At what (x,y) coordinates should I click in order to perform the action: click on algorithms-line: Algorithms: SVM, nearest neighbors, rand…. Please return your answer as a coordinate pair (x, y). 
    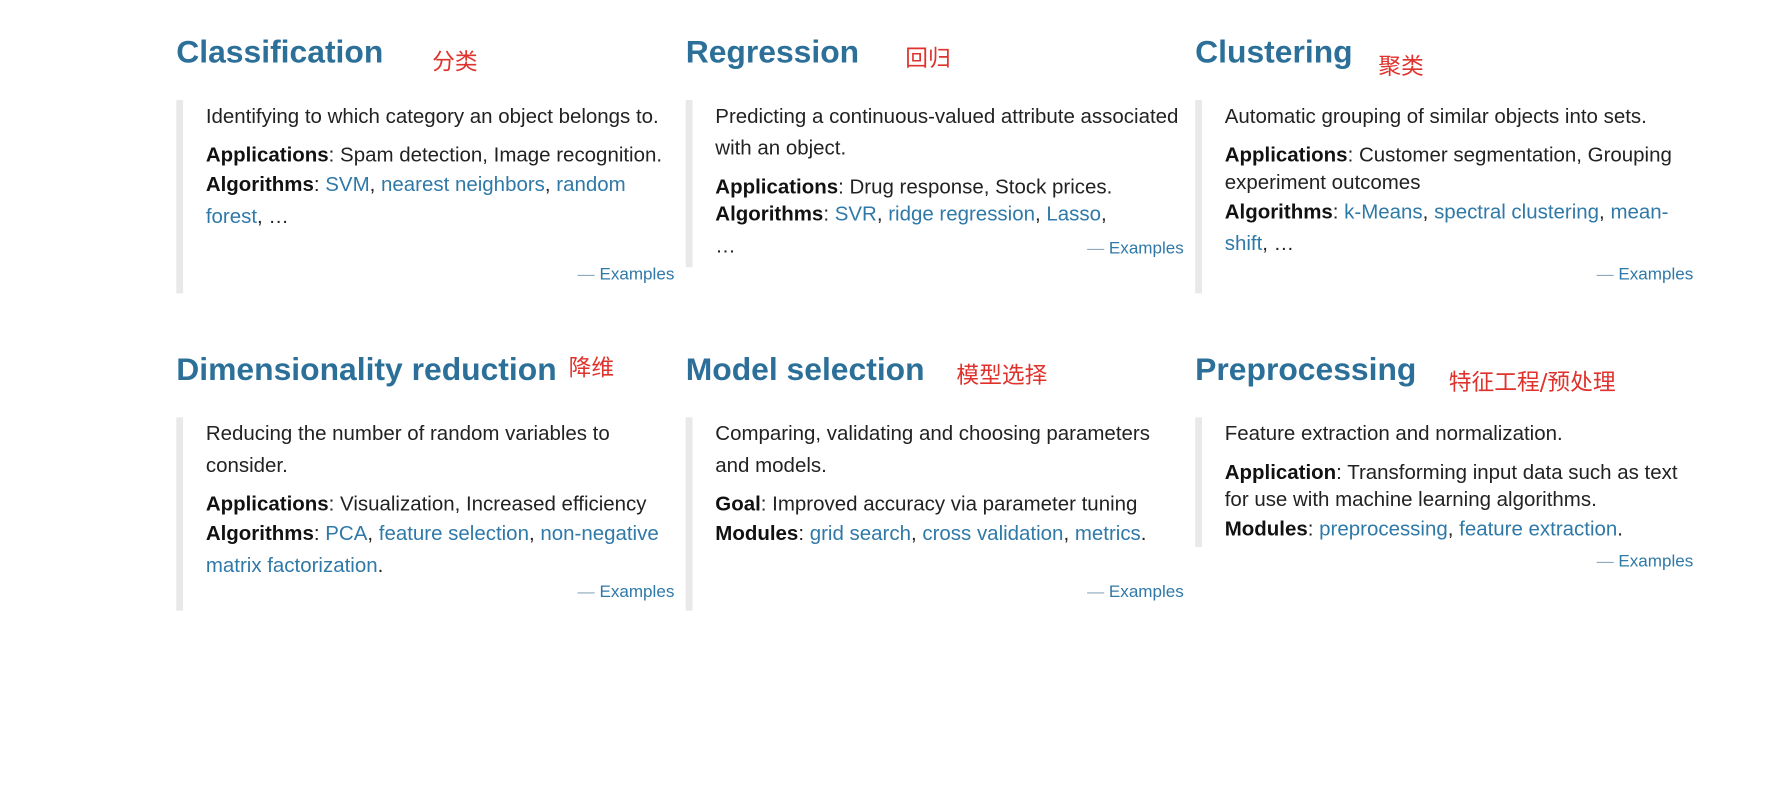
    Looking at the image, I should click on (415, 200).